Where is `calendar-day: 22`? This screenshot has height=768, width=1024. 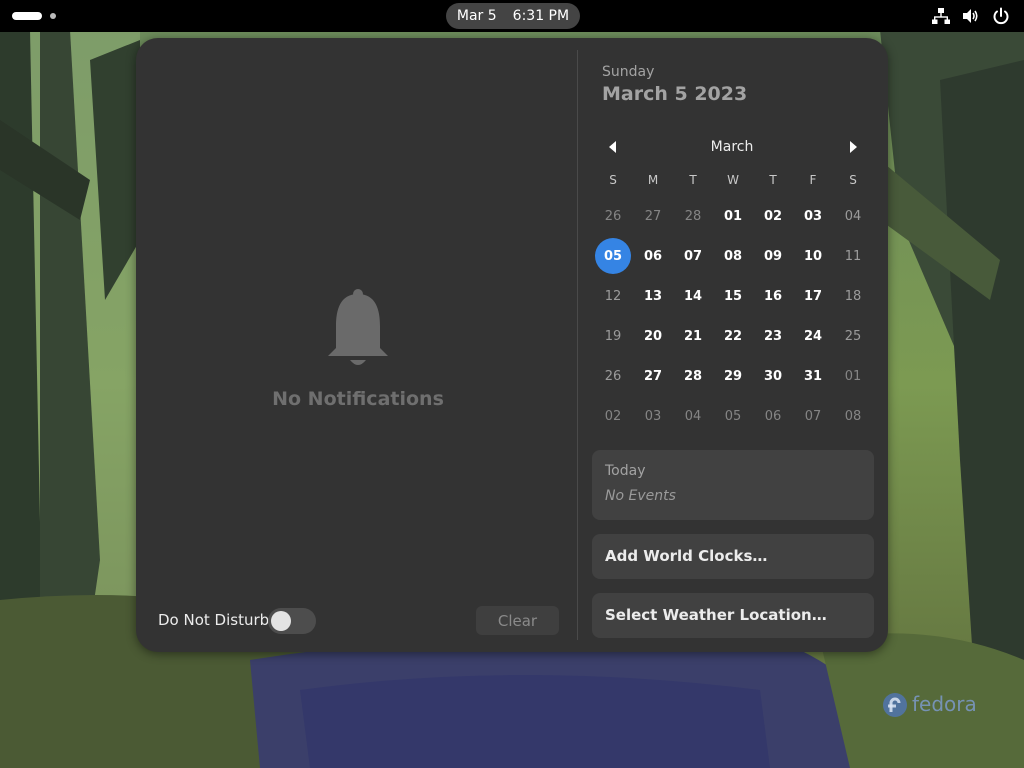 calendar-day: 22 is located at coordinates (733, 336).